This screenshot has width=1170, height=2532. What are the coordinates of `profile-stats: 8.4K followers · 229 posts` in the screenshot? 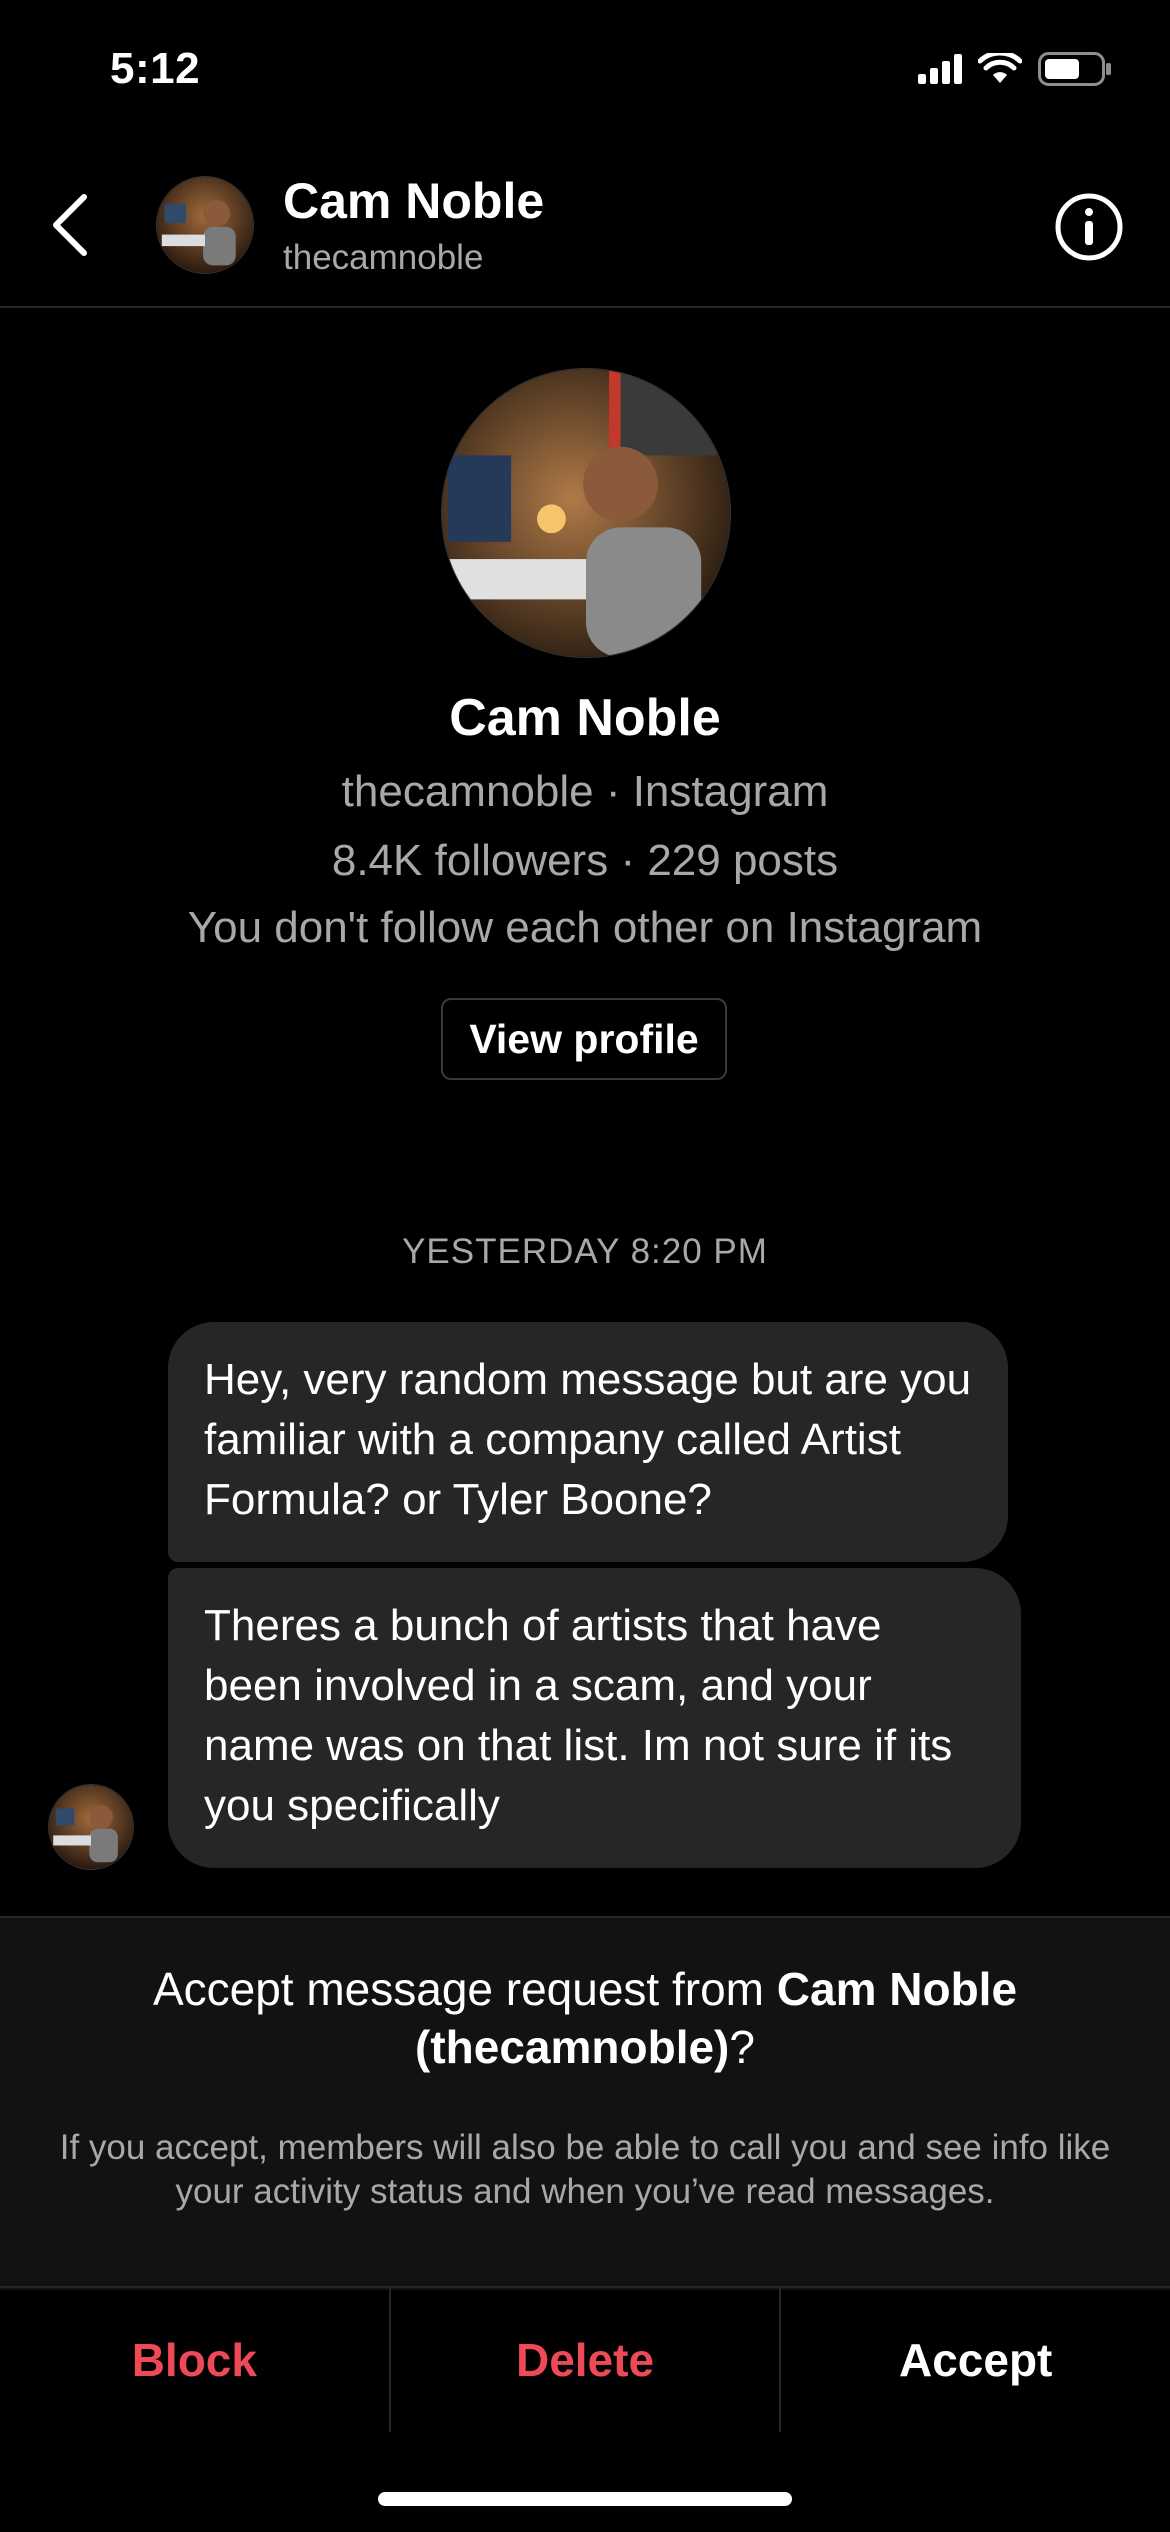 It's located at (585, 860).